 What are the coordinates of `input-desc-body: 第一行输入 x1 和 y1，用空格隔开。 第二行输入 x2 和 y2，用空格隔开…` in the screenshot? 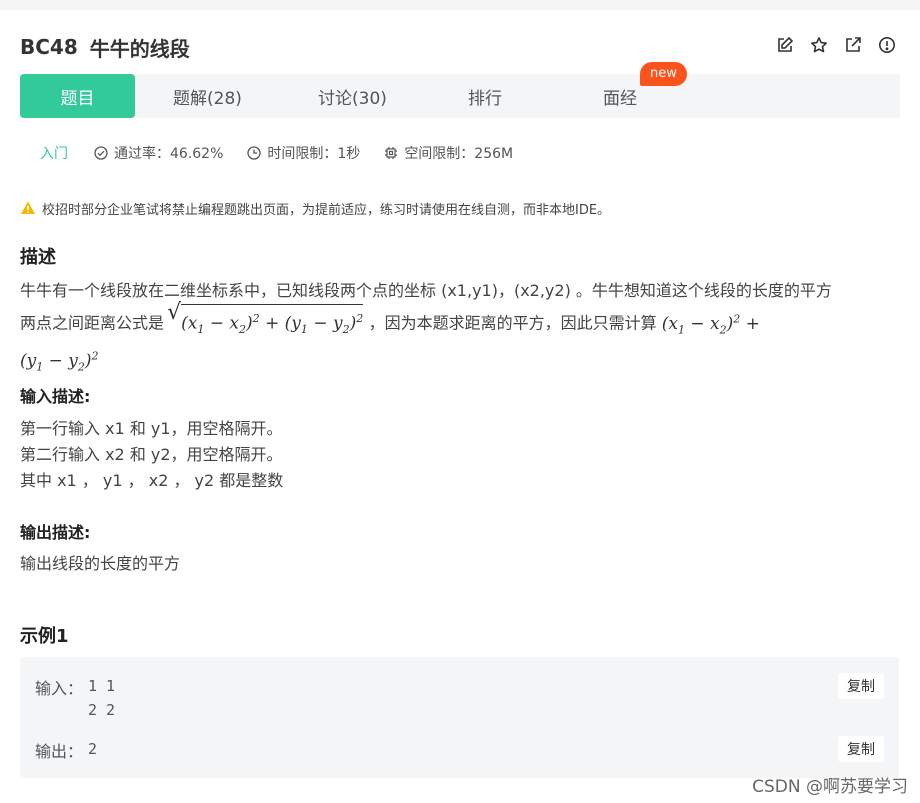 It's located at (460, 455).